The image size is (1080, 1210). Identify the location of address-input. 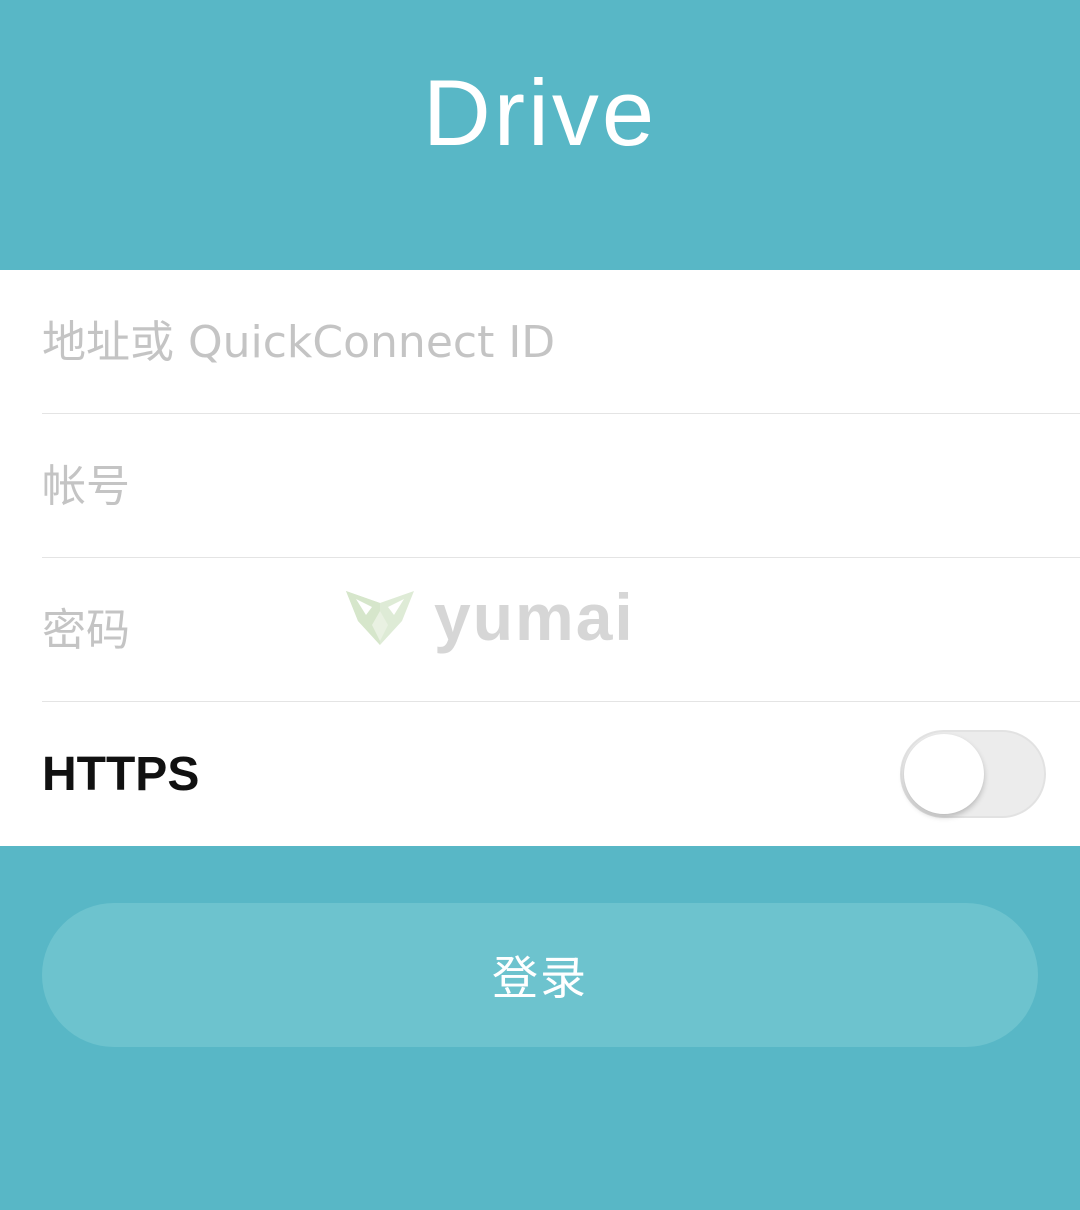
(522, 342).